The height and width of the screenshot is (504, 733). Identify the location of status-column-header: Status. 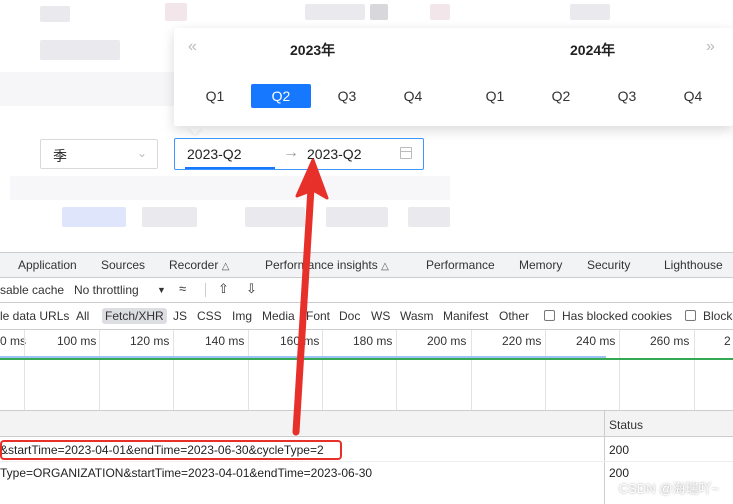
(626, 425).